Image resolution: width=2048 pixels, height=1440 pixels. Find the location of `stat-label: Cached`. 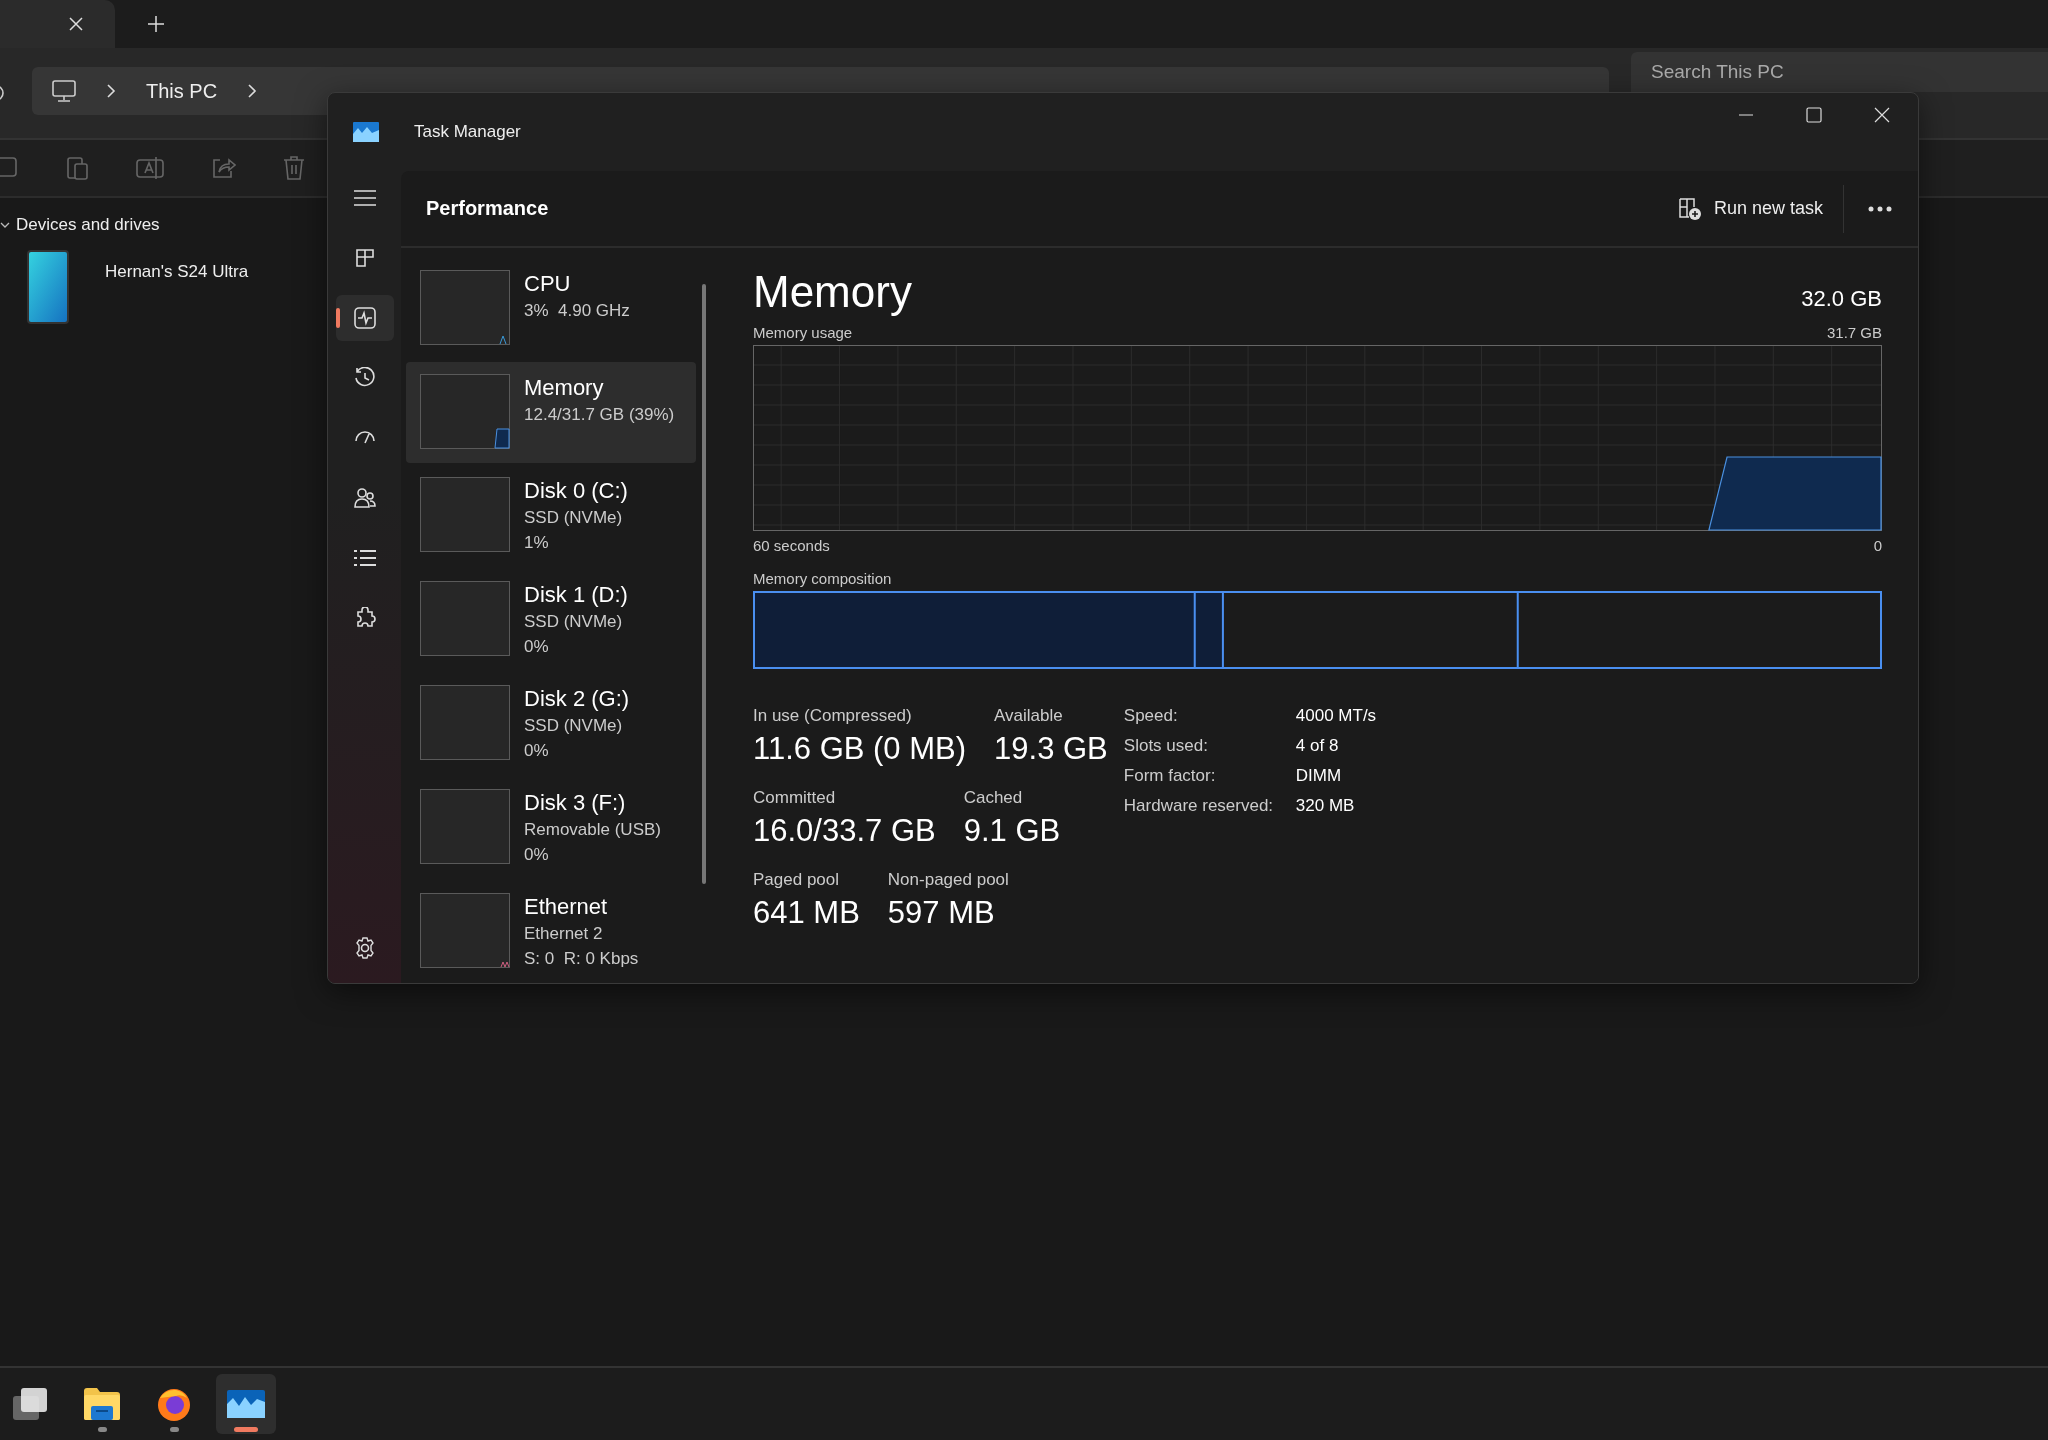

stat-label: Cached is located at coordinates (993, 798).